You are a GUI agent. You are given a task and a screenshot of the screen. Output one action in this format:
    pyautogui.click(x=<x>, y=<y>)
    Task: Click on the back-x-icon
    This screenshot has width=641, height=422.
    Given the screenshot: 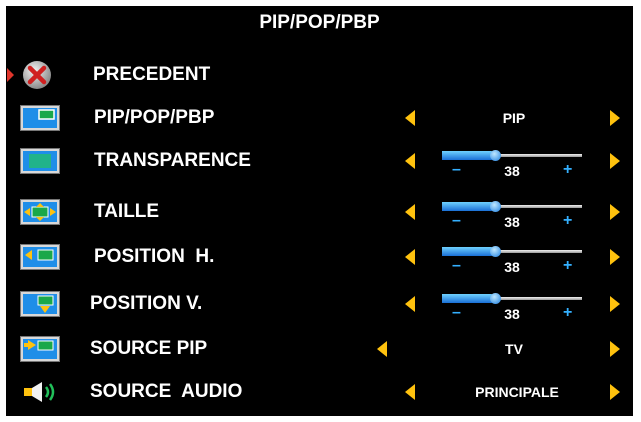 What is the action you would take?
    pyautogui.click(x=37, y=75)
    